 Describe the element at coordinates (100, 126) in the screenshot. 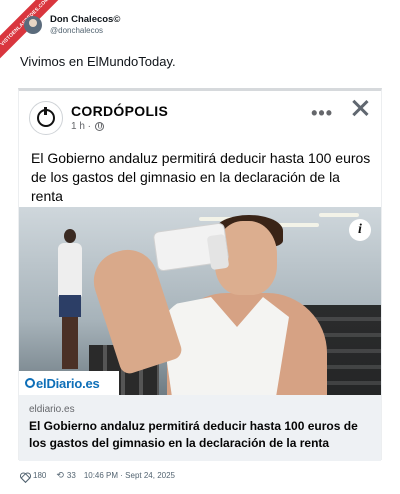

I see `globe-icon` at that location.